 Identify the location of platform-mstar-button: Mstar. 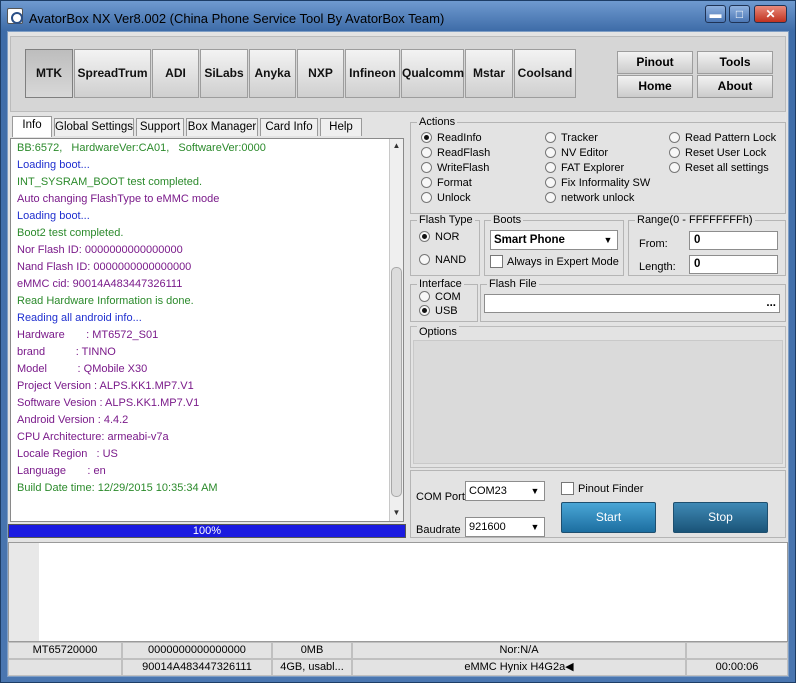
(489, 73).